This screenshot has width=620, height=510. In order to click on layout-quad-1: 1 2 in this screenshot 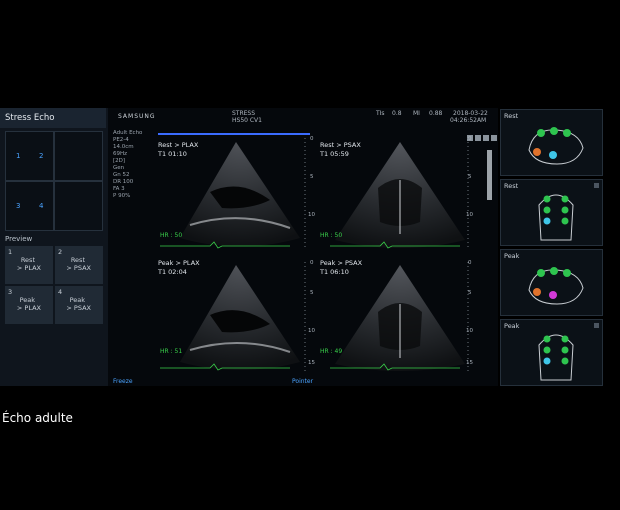, I will do `click(29, 156)`.